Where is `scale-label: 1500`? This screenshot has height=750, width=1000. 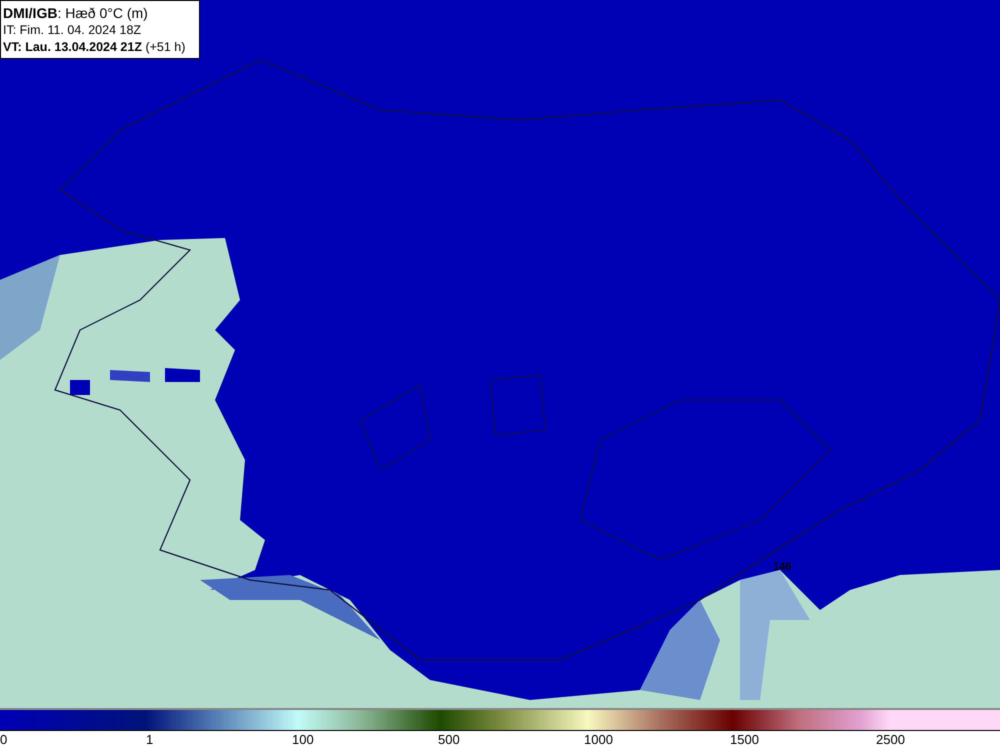 scale-label: 1500 is located at coordinates (744, 739).